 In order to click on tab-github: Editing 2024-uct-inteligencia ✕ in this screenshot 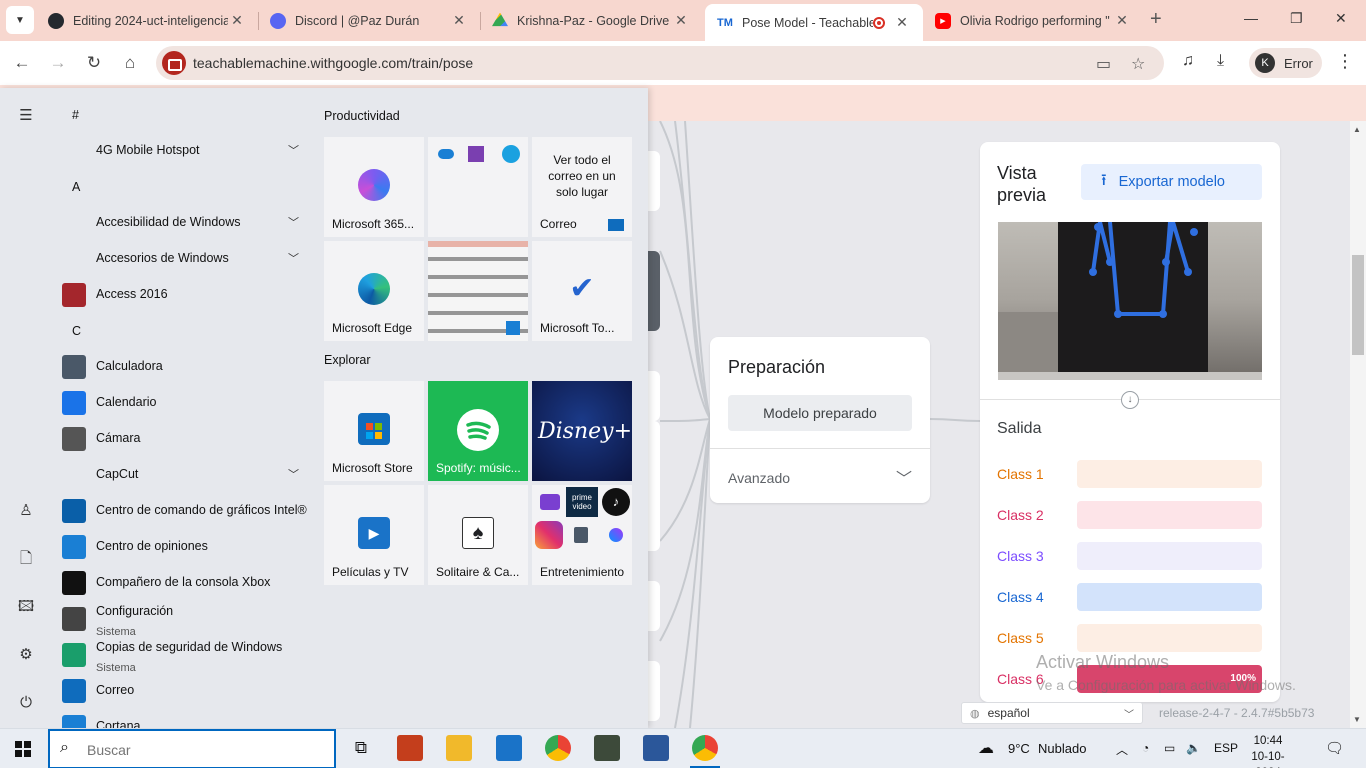, I will do `click(147, 20)`.